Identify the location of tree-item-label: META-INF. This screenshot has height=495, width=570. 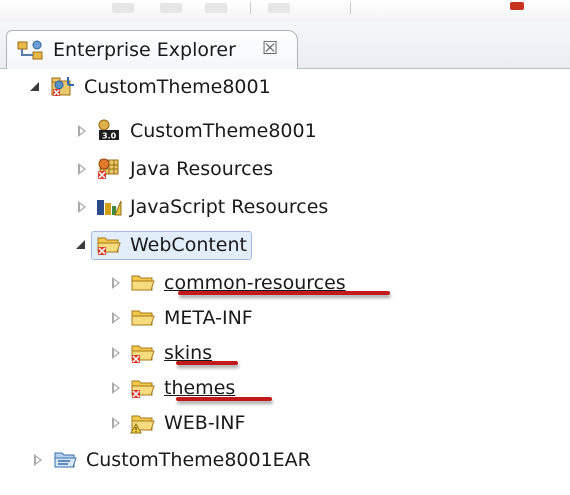
(208, 318).